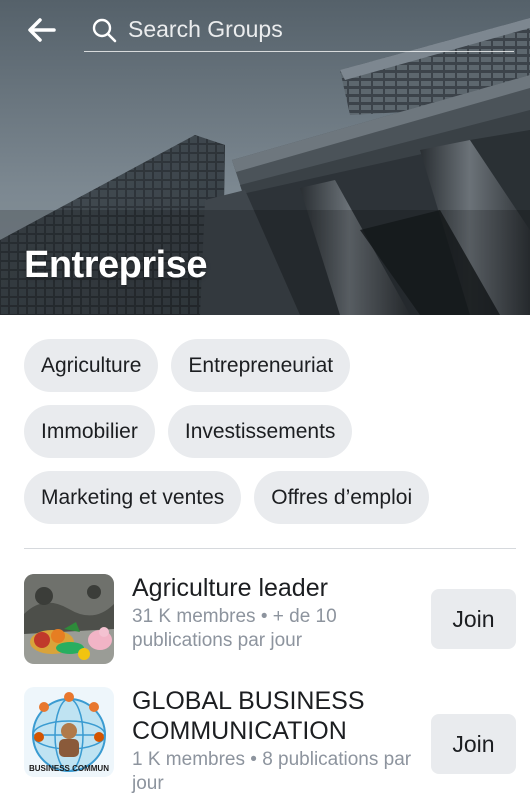 The width and height of the screenshot is (530, 800). I want to click on group-thumbnail, so click(69, 619).